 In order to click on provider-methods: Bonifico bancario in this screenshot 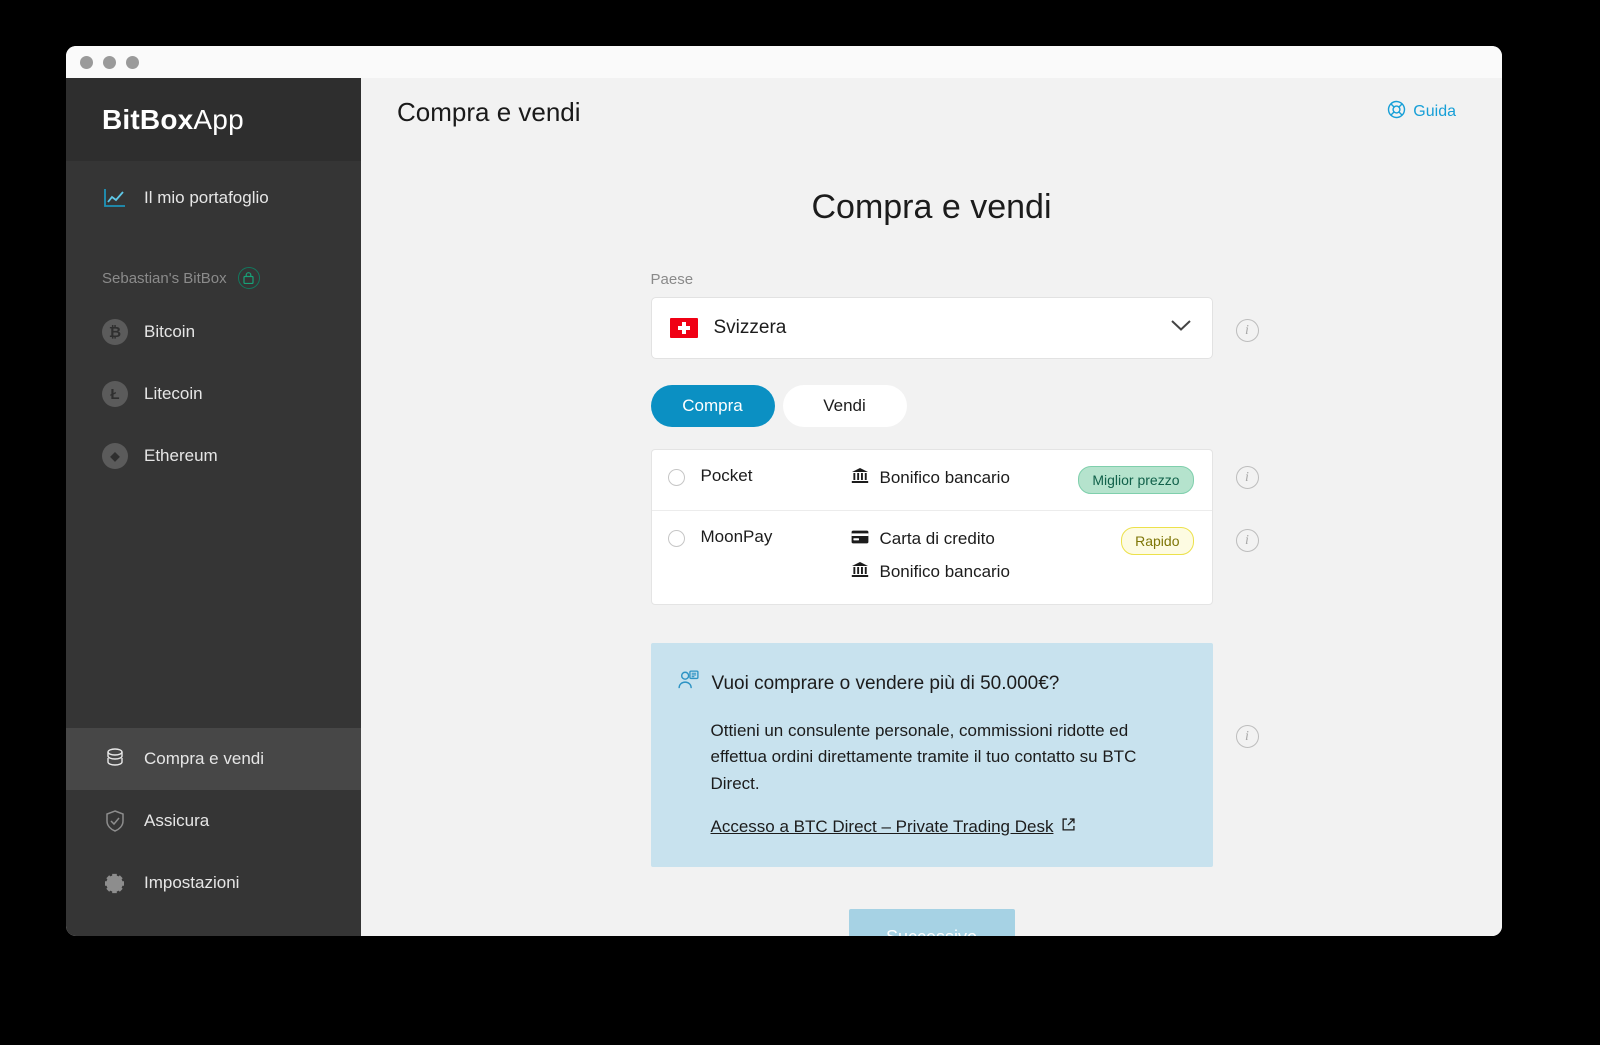, I will do `click(965, 478)`.